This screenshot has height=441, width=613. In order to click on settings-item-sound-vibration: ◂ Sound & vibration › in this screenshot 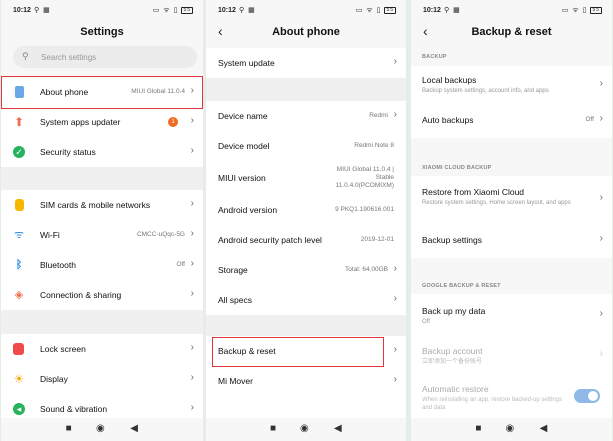, I will do `click(102, 406)`.